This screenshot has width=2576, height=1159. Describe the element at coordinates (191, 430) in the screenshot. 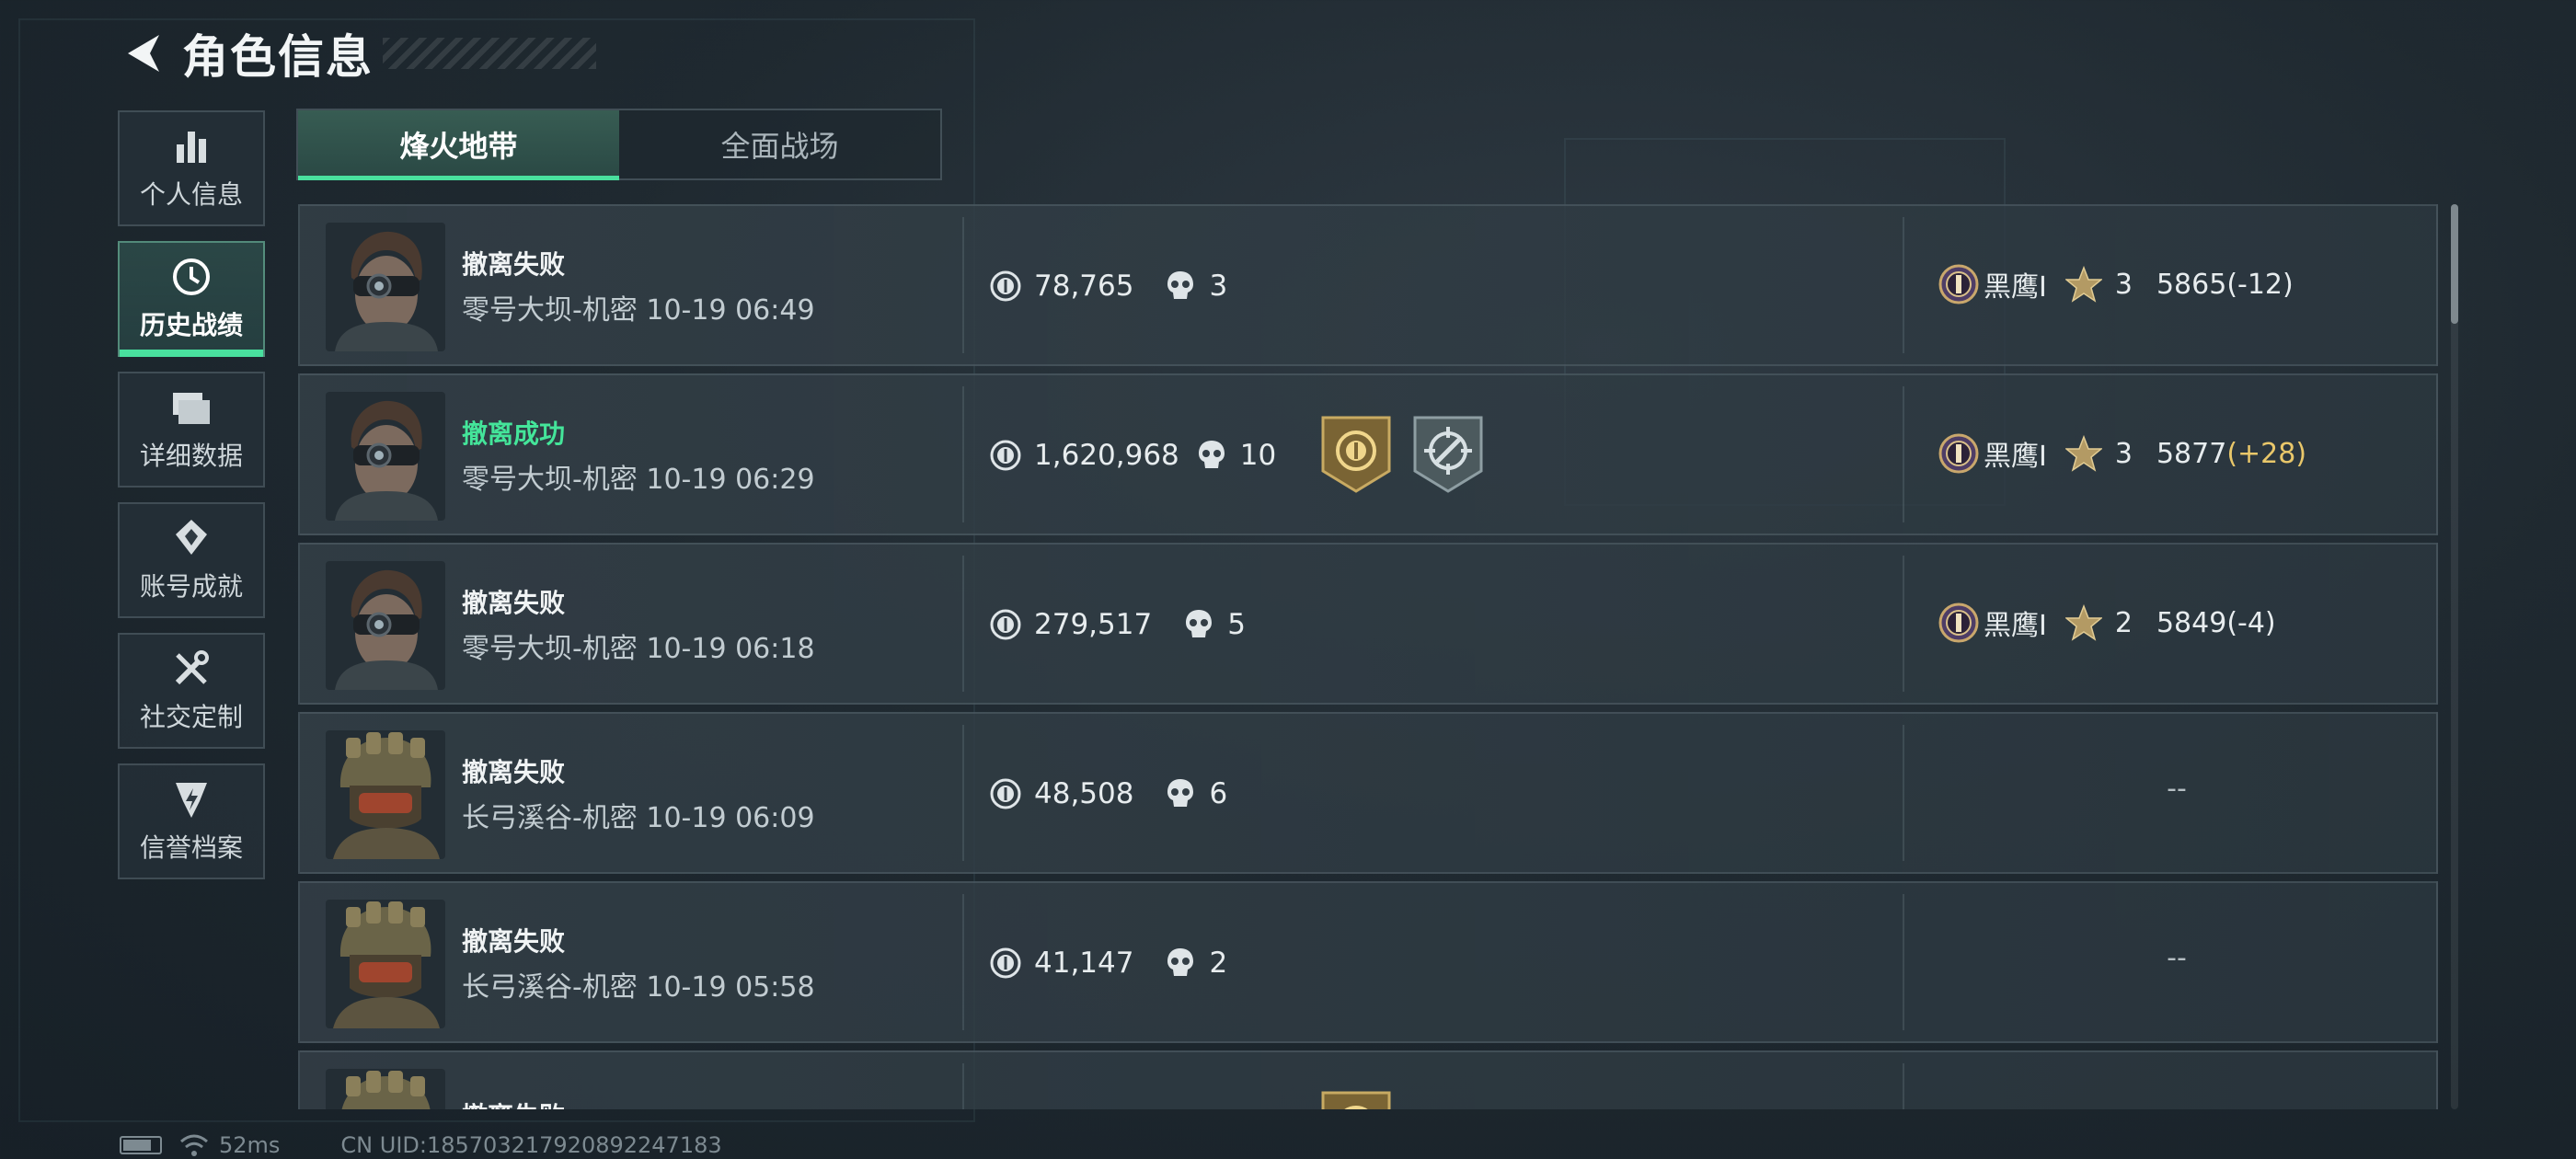

I see `sidebar-item-detailed-data: 详细数据` at that location.